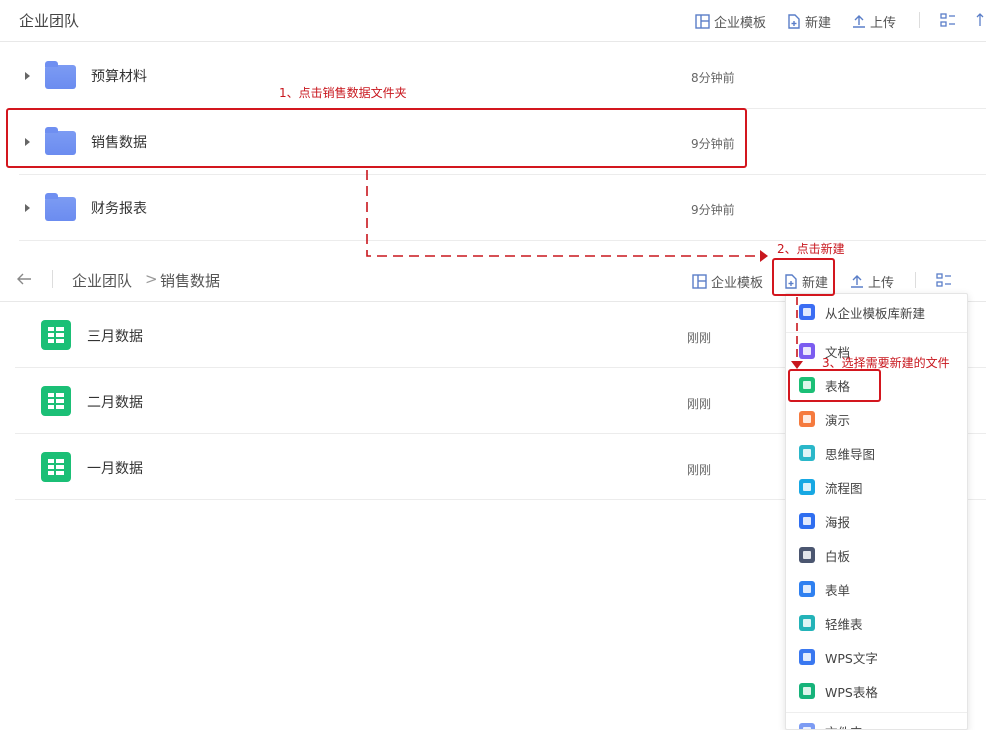 The height and width of the screenshot is (730, 986). What do you see at coordinates (797, 365) in the screenshot?
I see `arrowhead-step3` at bounding box center [797, 365].